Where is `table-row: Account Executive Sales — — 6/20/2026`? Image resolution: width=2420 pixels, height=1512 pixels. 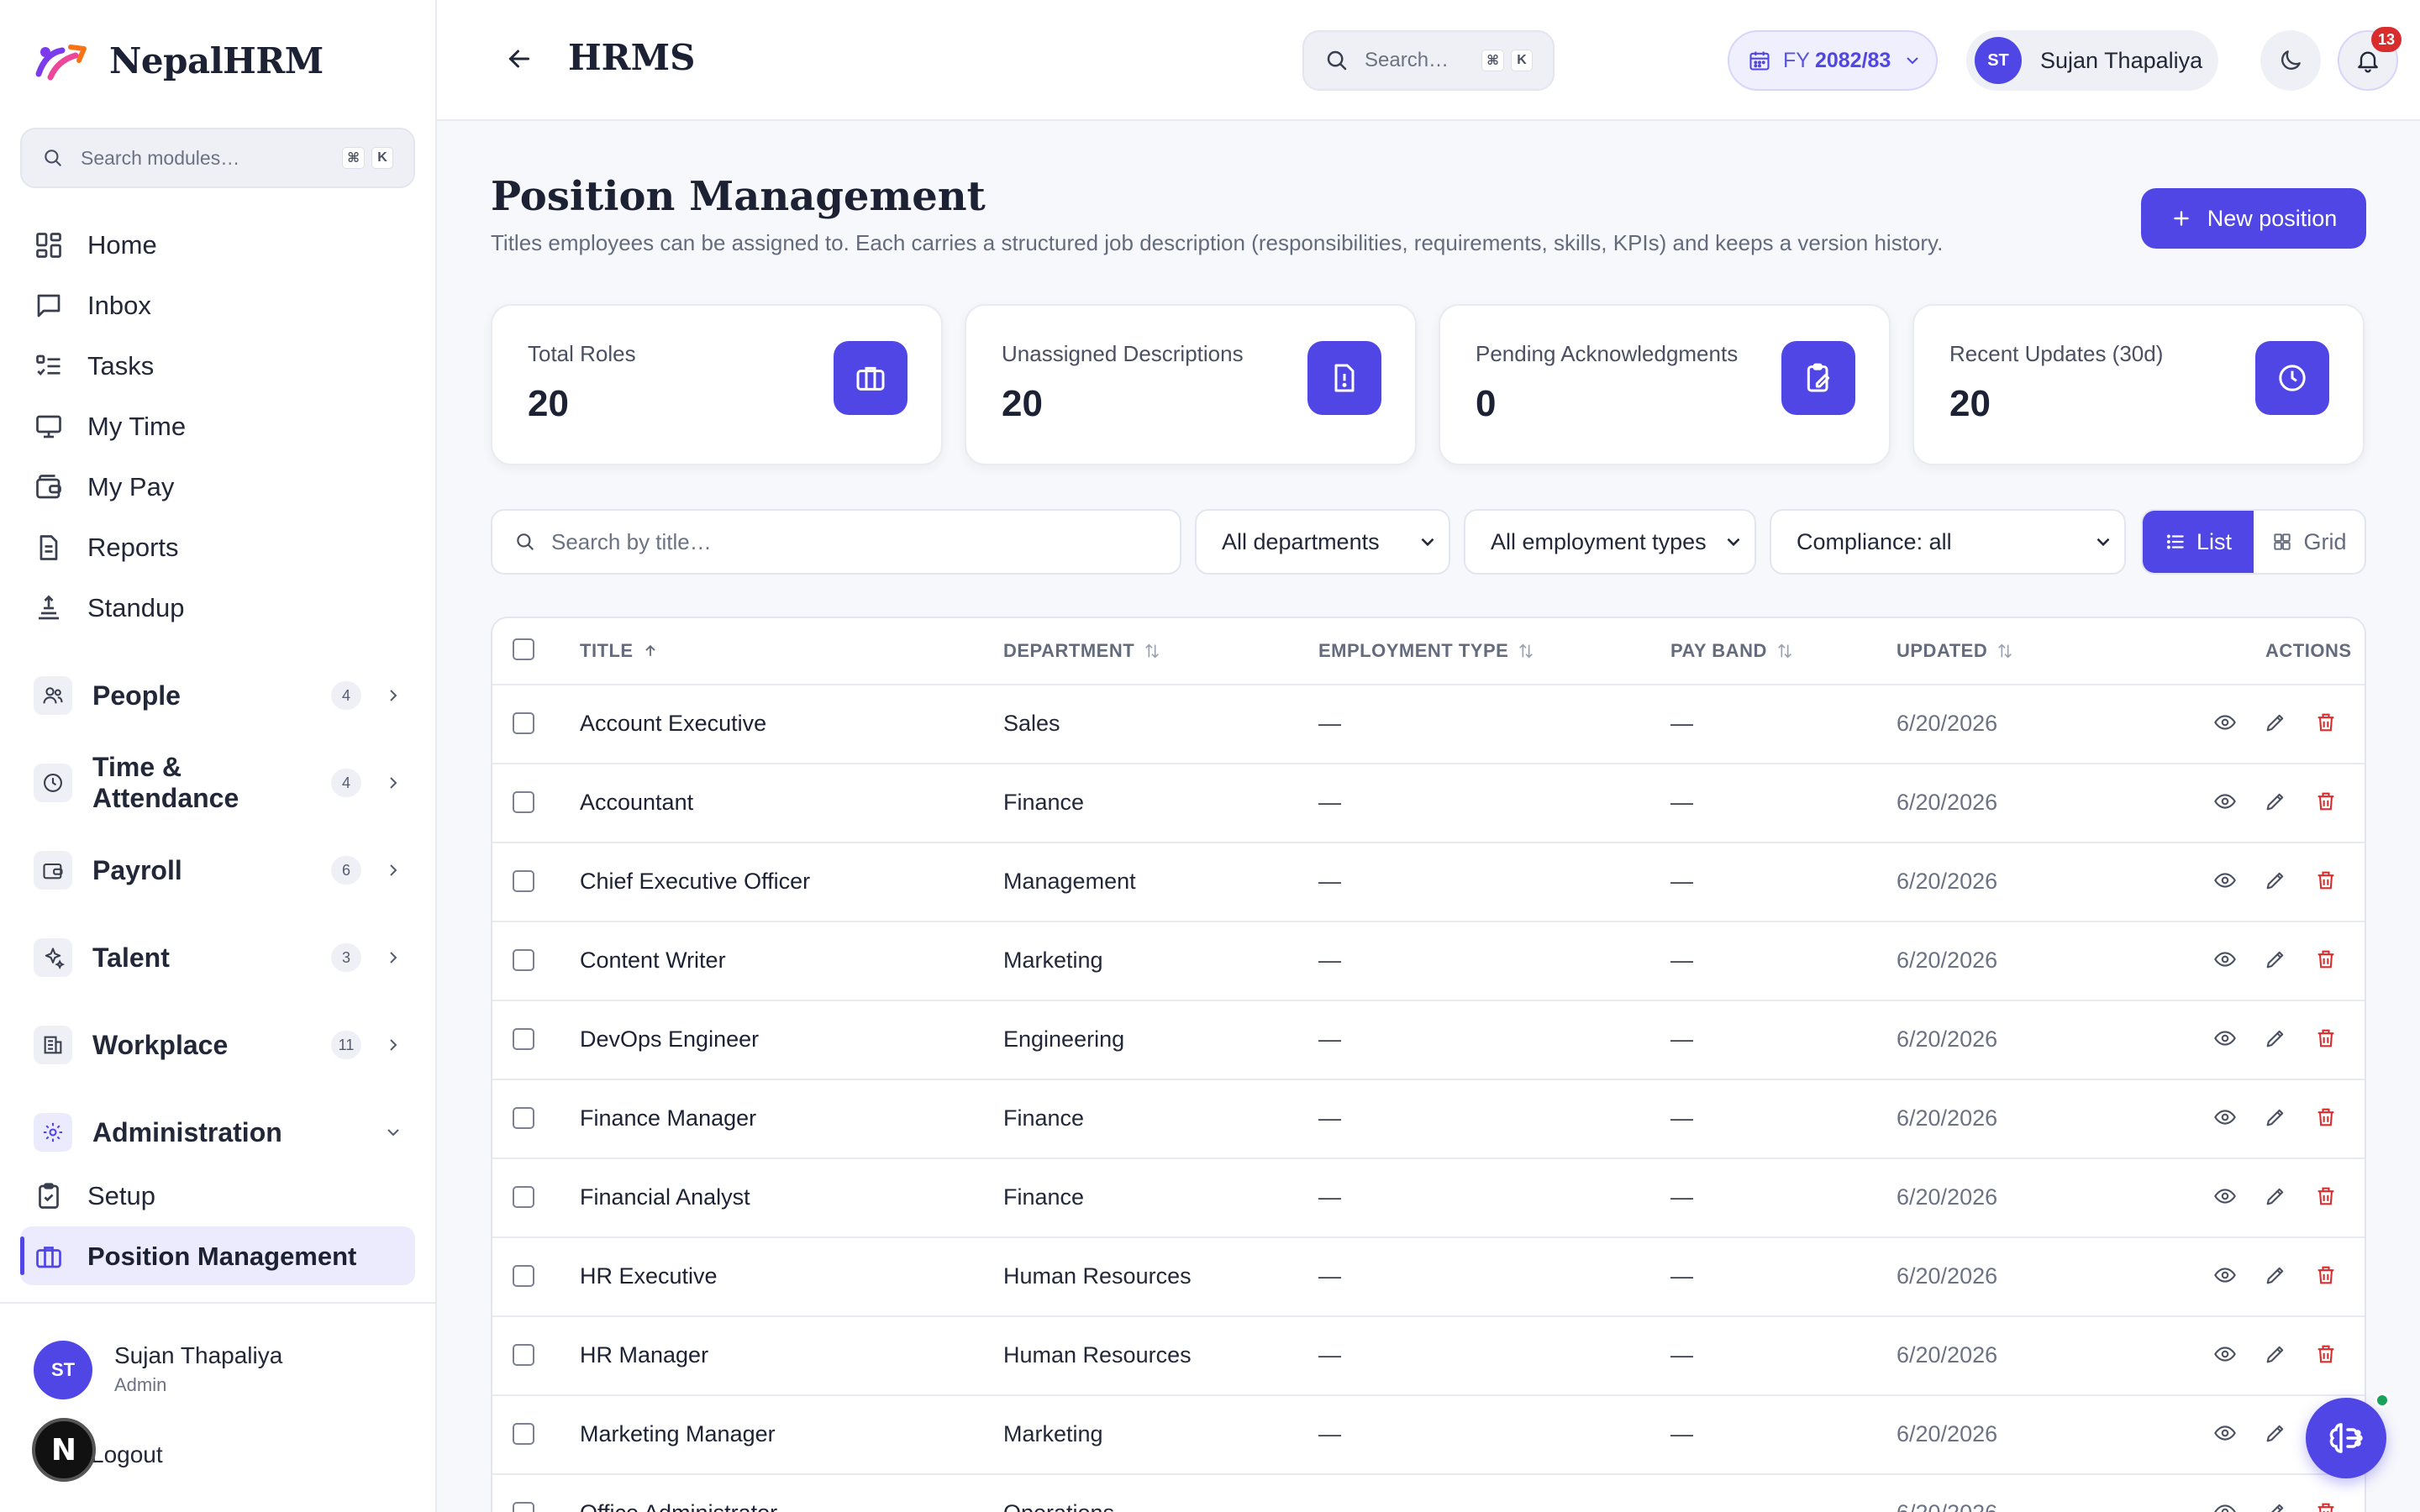 table-row: Account Executive Sales — — 6/20/2026 is located at coordinates (1428, 724).